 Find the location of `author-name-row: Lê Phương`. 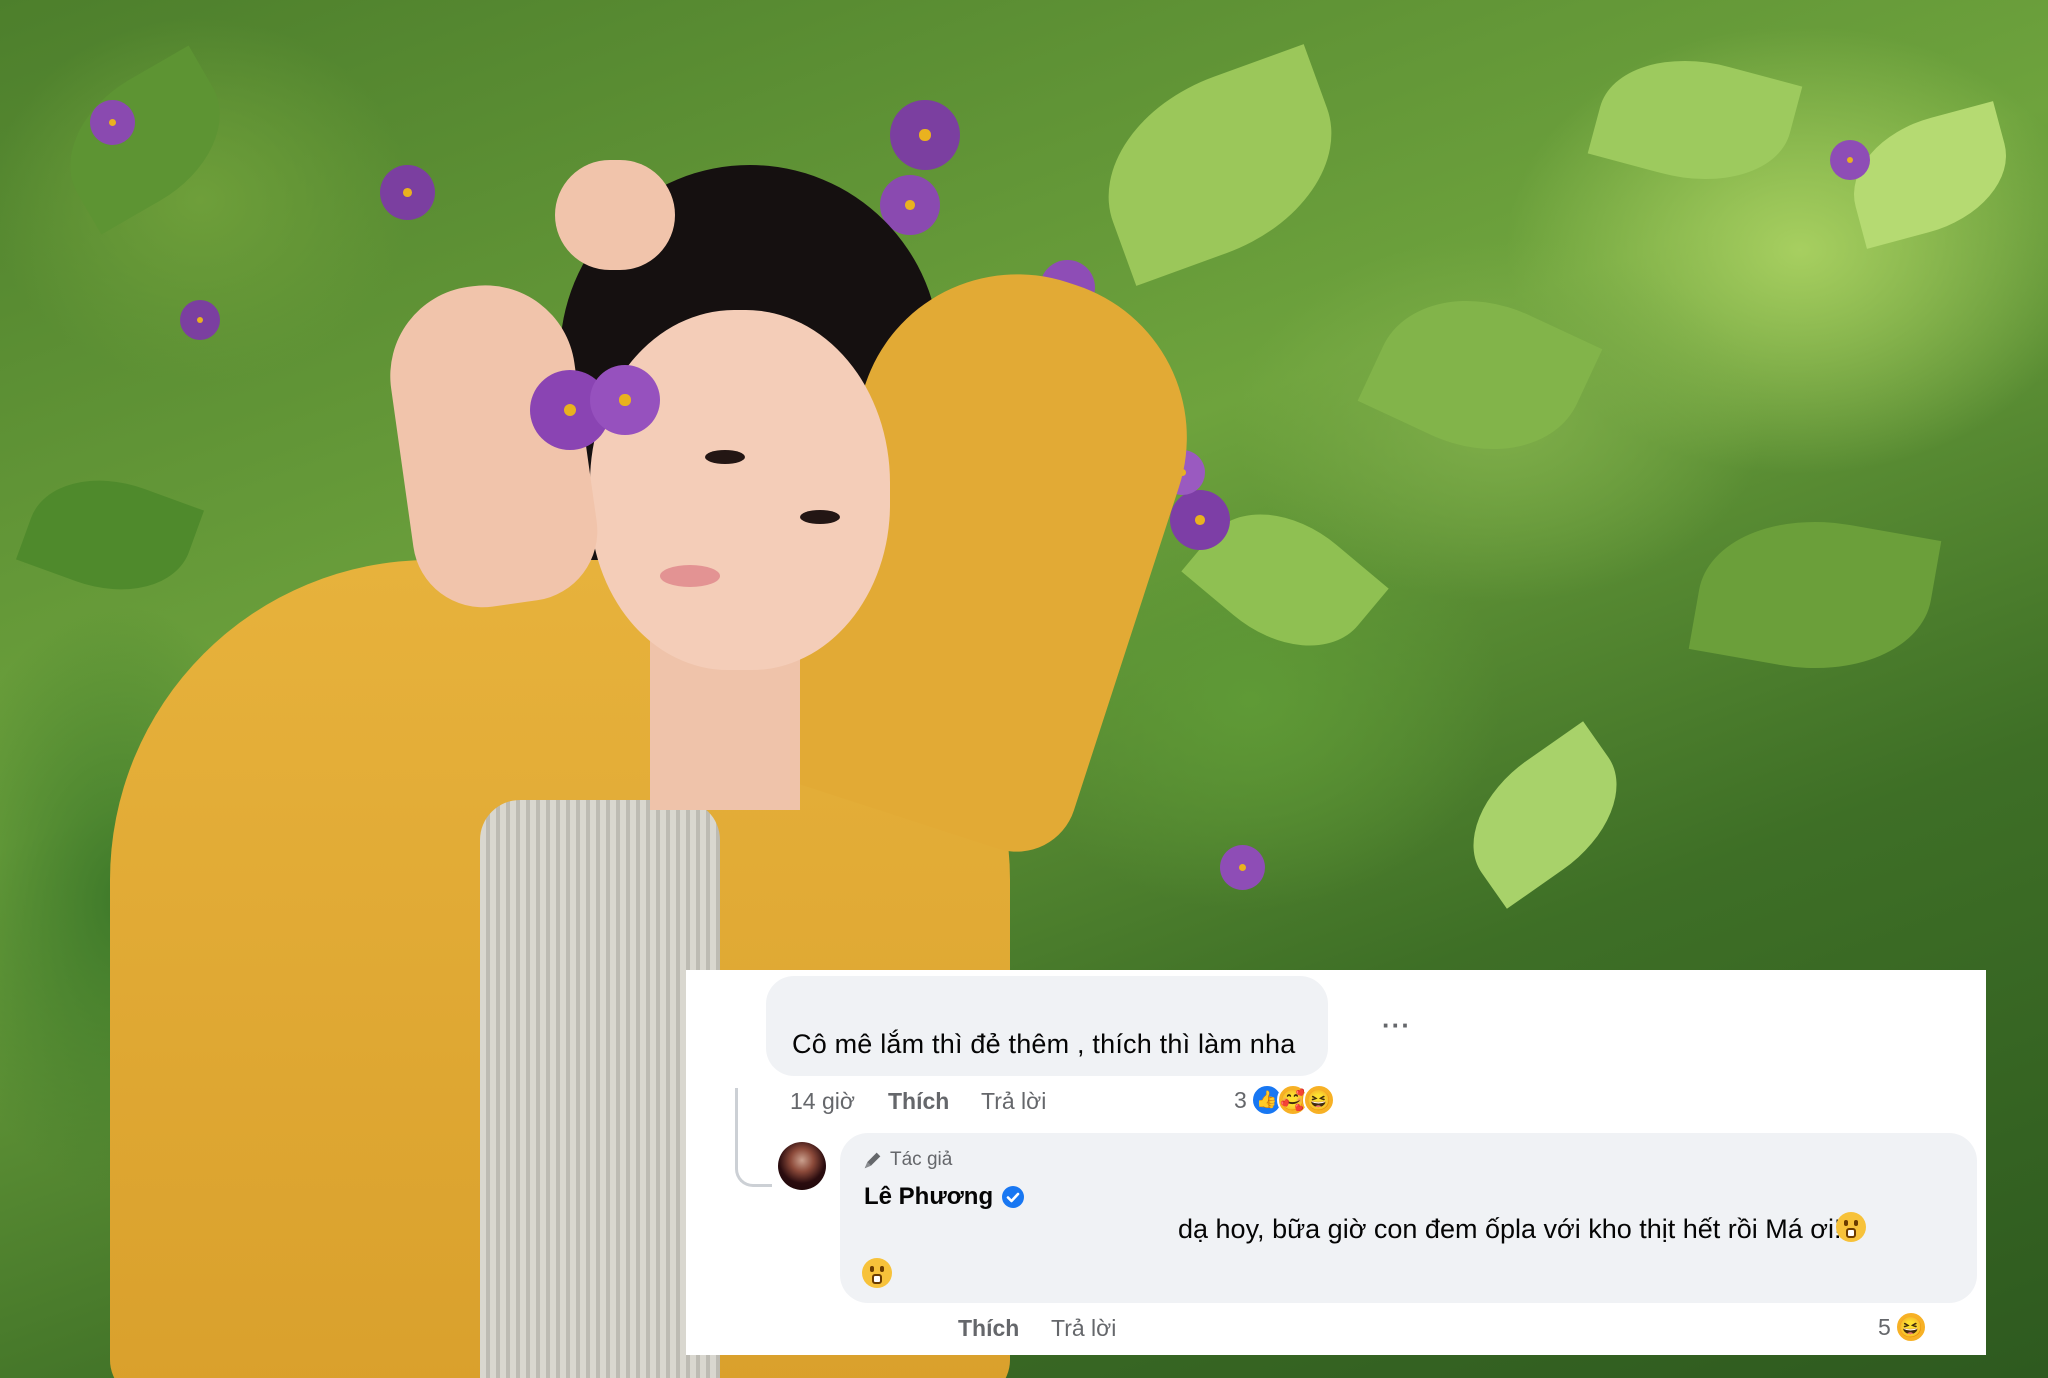

author-name-row: Lê Phương is located at coordinates (944, 1197).